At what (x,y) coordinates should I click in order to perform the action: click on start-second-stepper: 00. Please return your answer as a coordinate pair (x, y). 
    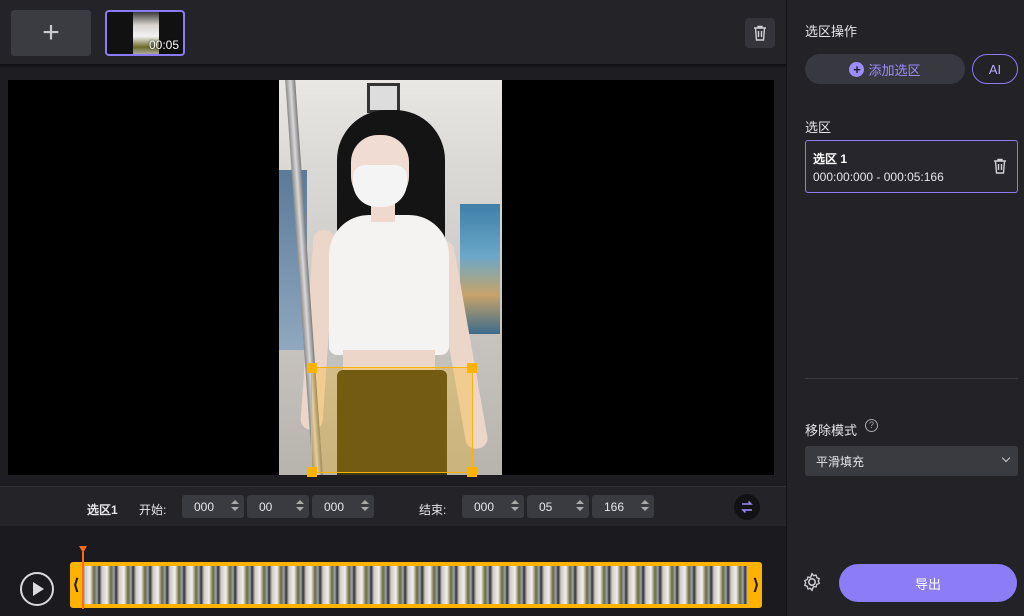
    Looking at the image, I should click on (278, 506).